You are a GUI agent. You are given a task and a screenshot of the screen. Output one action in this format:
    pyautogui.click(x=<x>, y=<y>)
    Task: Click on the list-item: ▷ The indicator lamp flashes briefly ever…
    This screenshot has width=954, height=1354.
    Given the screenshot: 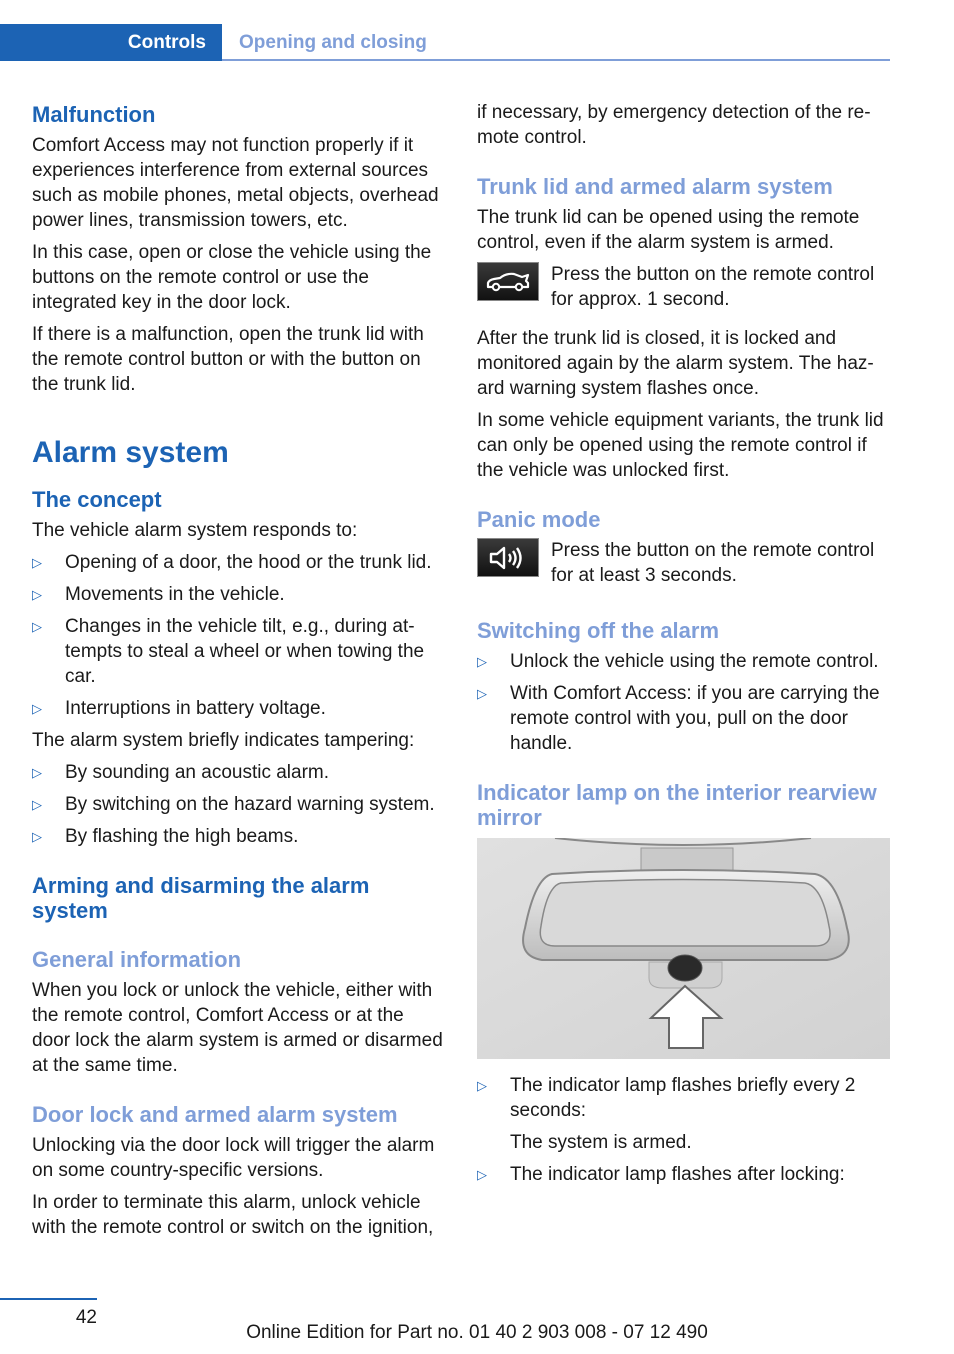 What is the action you would take?
    pyautogui.click(x=666, y=1098)
    